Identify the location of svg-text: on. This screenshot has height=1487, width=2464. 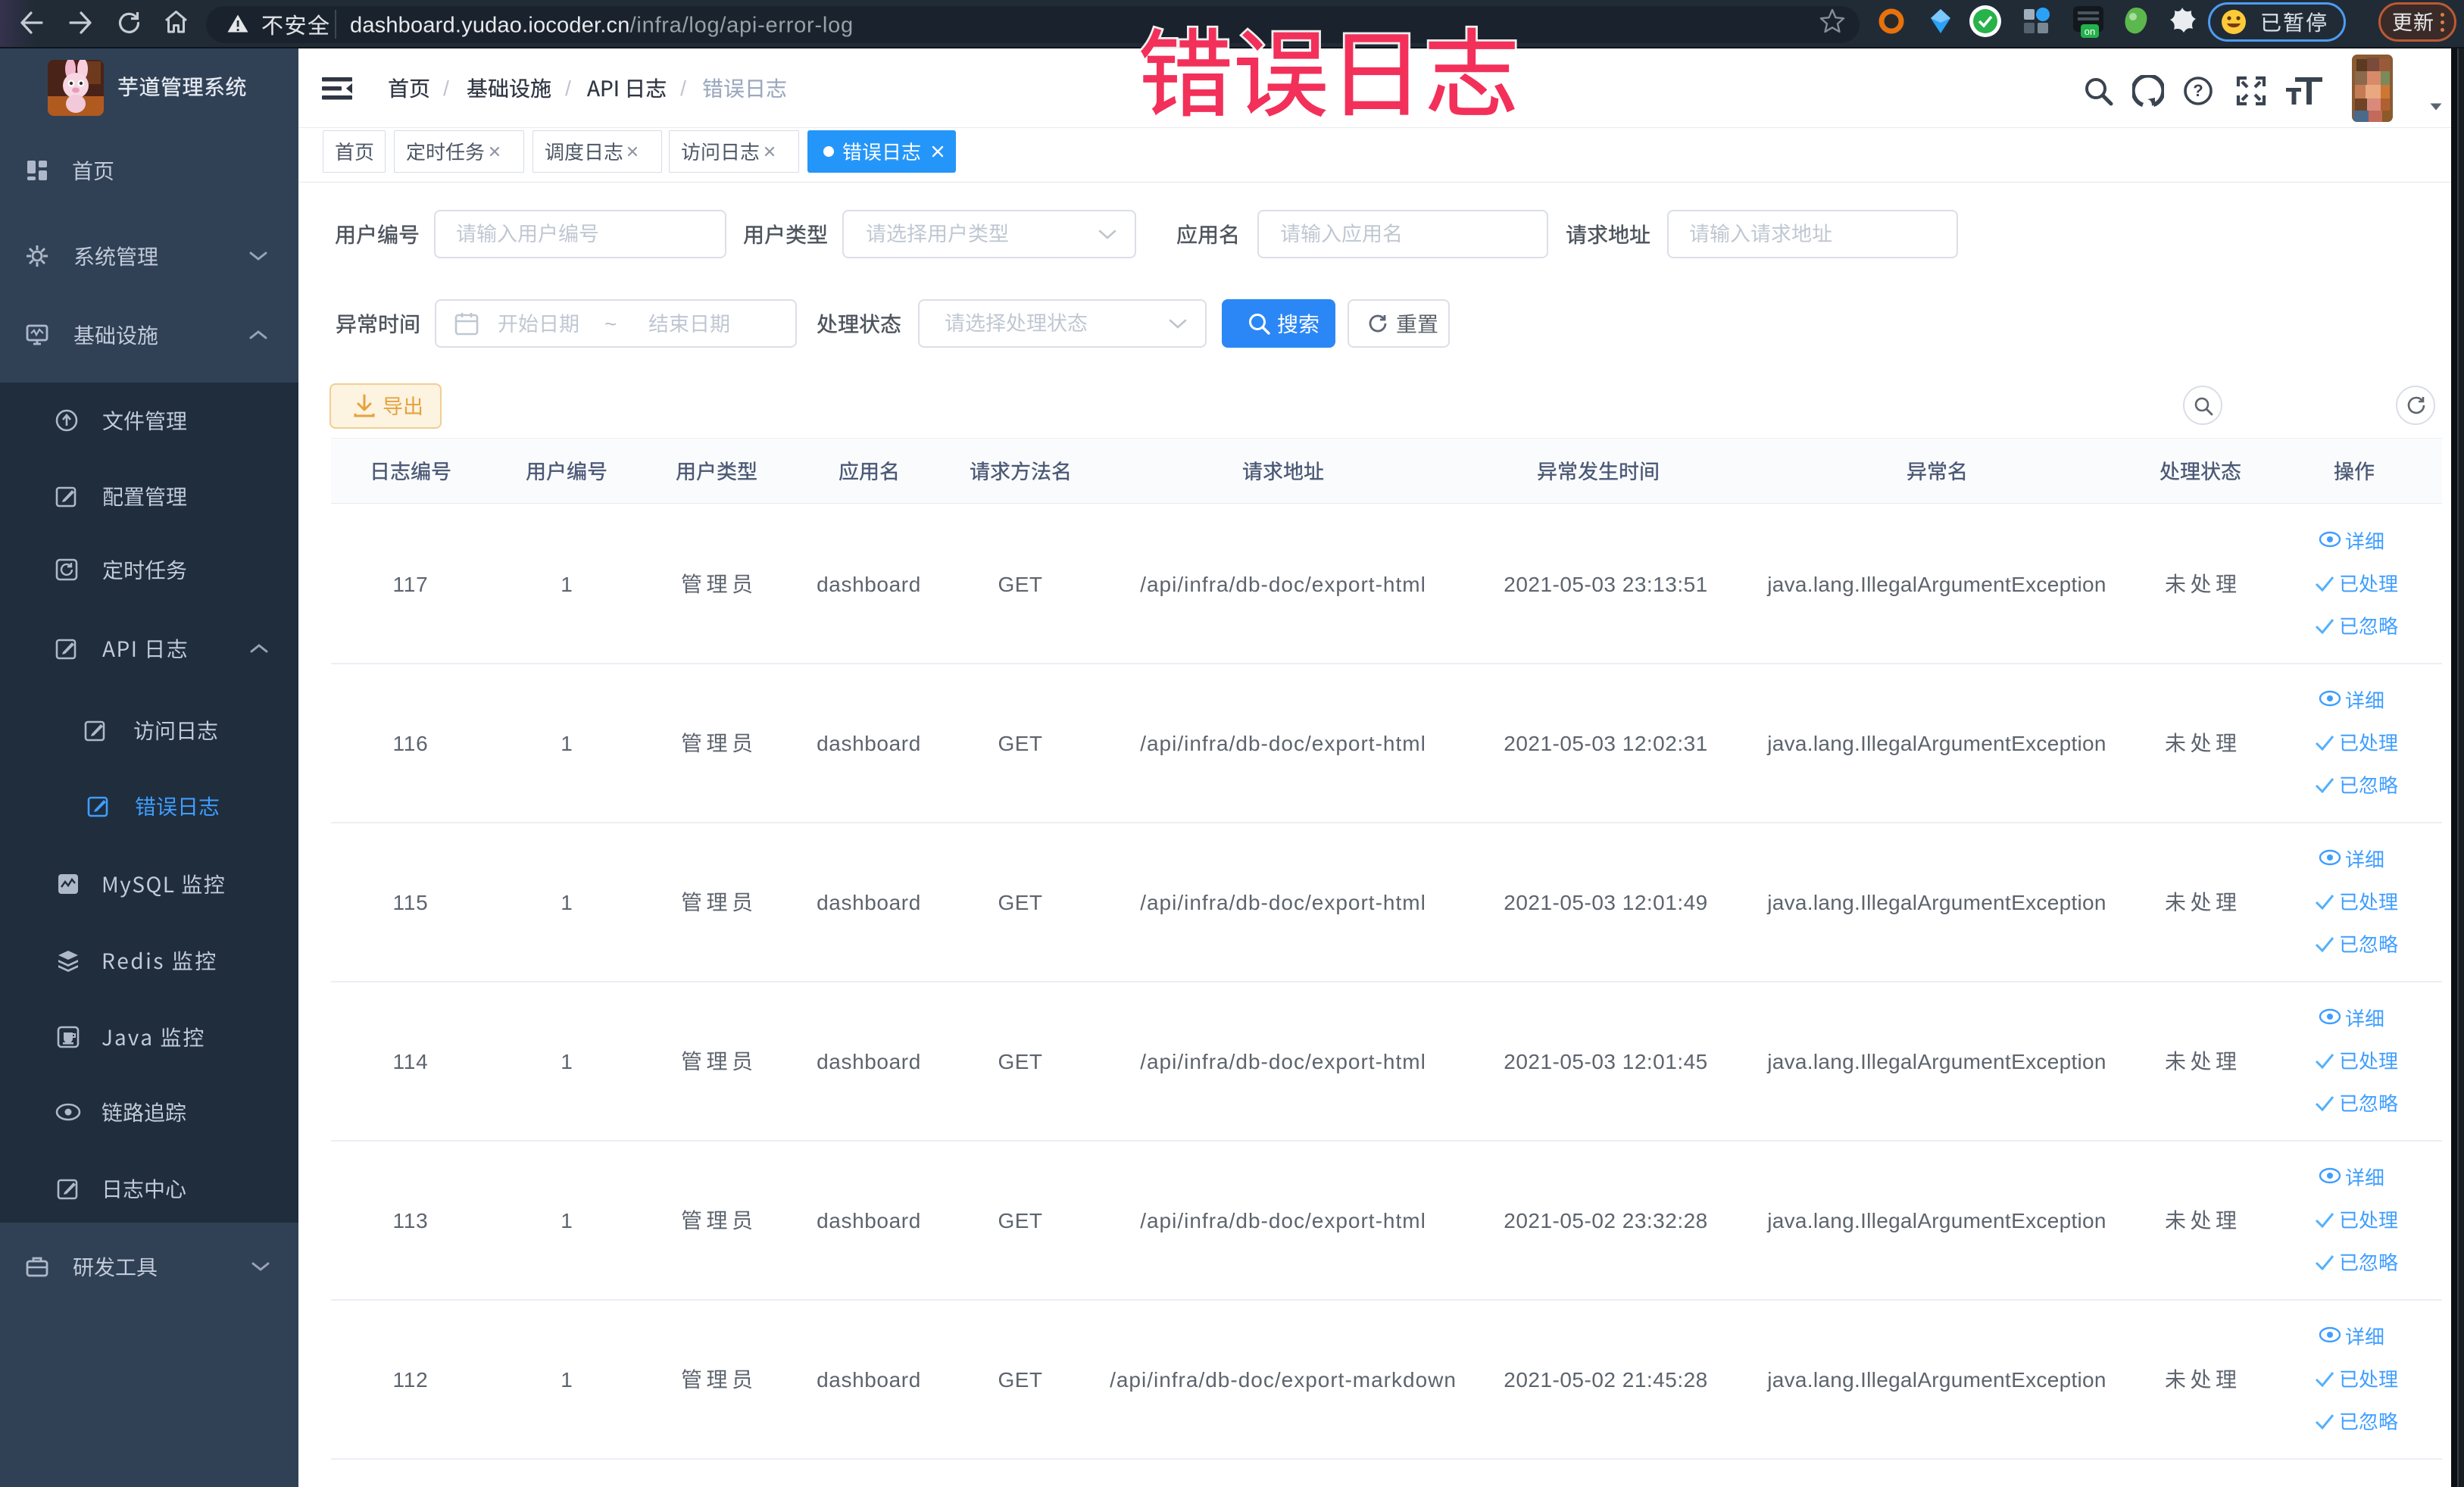
(2090, 31).